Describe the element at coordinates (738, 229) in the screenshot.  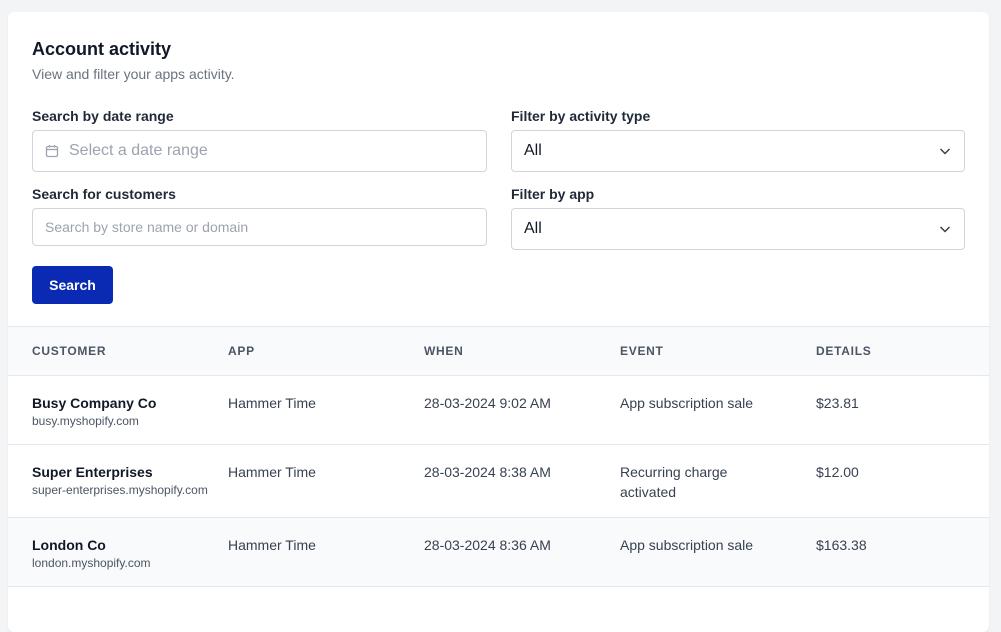
I see `app-filter-select: All` at that location.